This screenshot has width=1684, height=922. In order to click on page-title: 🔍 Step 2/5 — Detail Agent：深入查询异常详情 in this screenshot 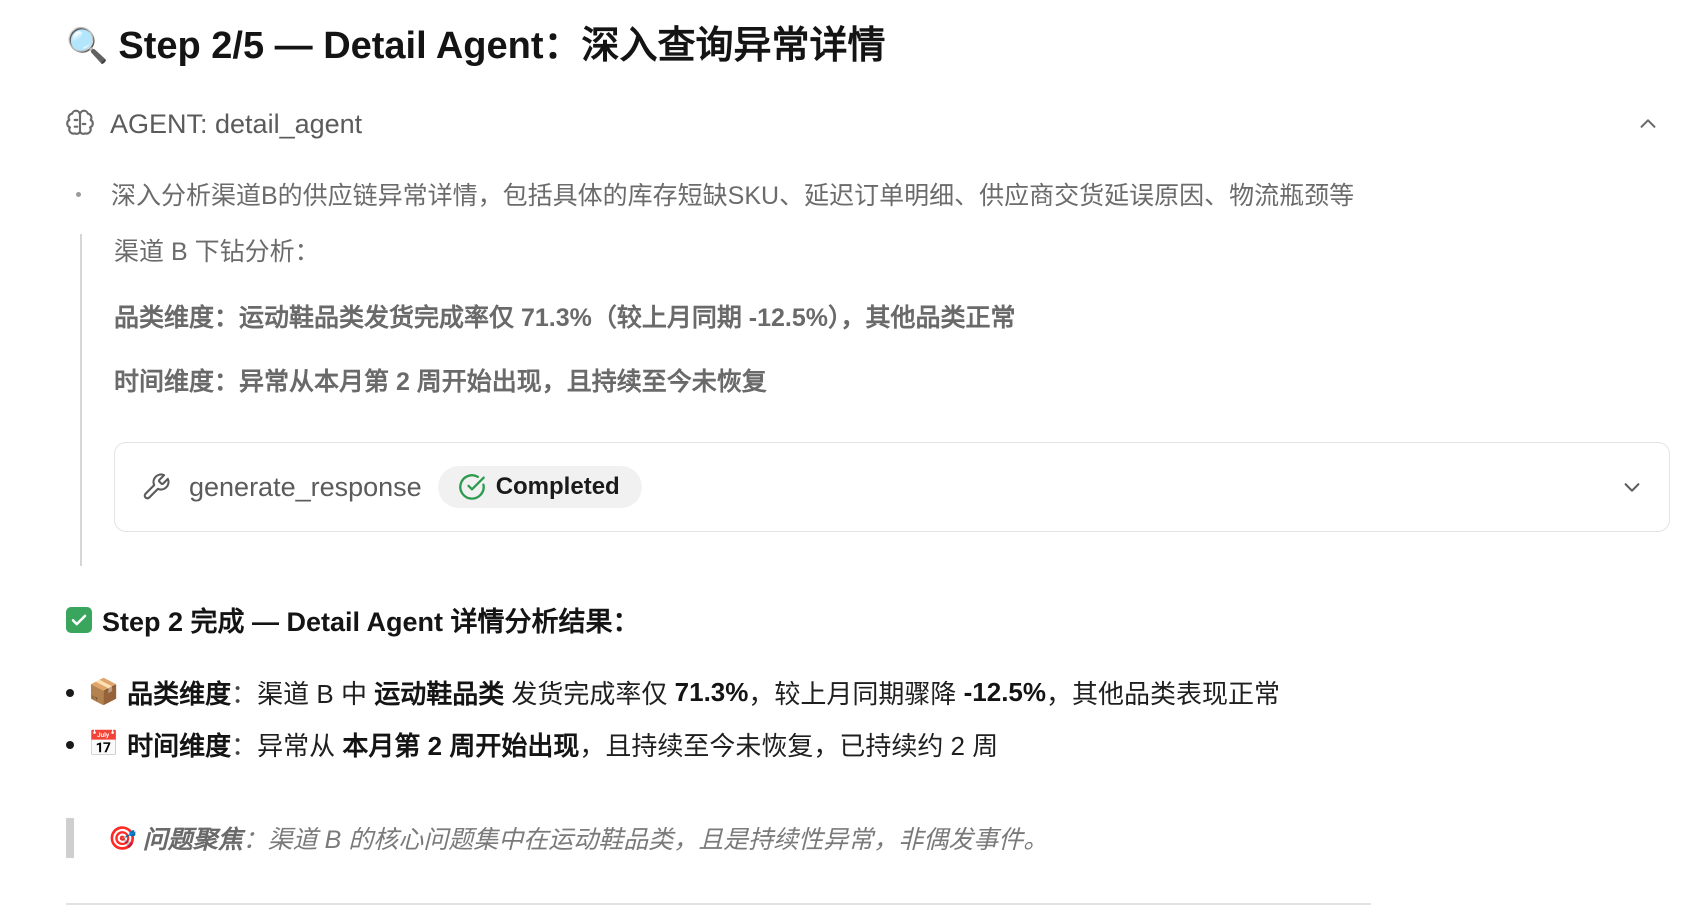, I will do `click(475, 46)`.